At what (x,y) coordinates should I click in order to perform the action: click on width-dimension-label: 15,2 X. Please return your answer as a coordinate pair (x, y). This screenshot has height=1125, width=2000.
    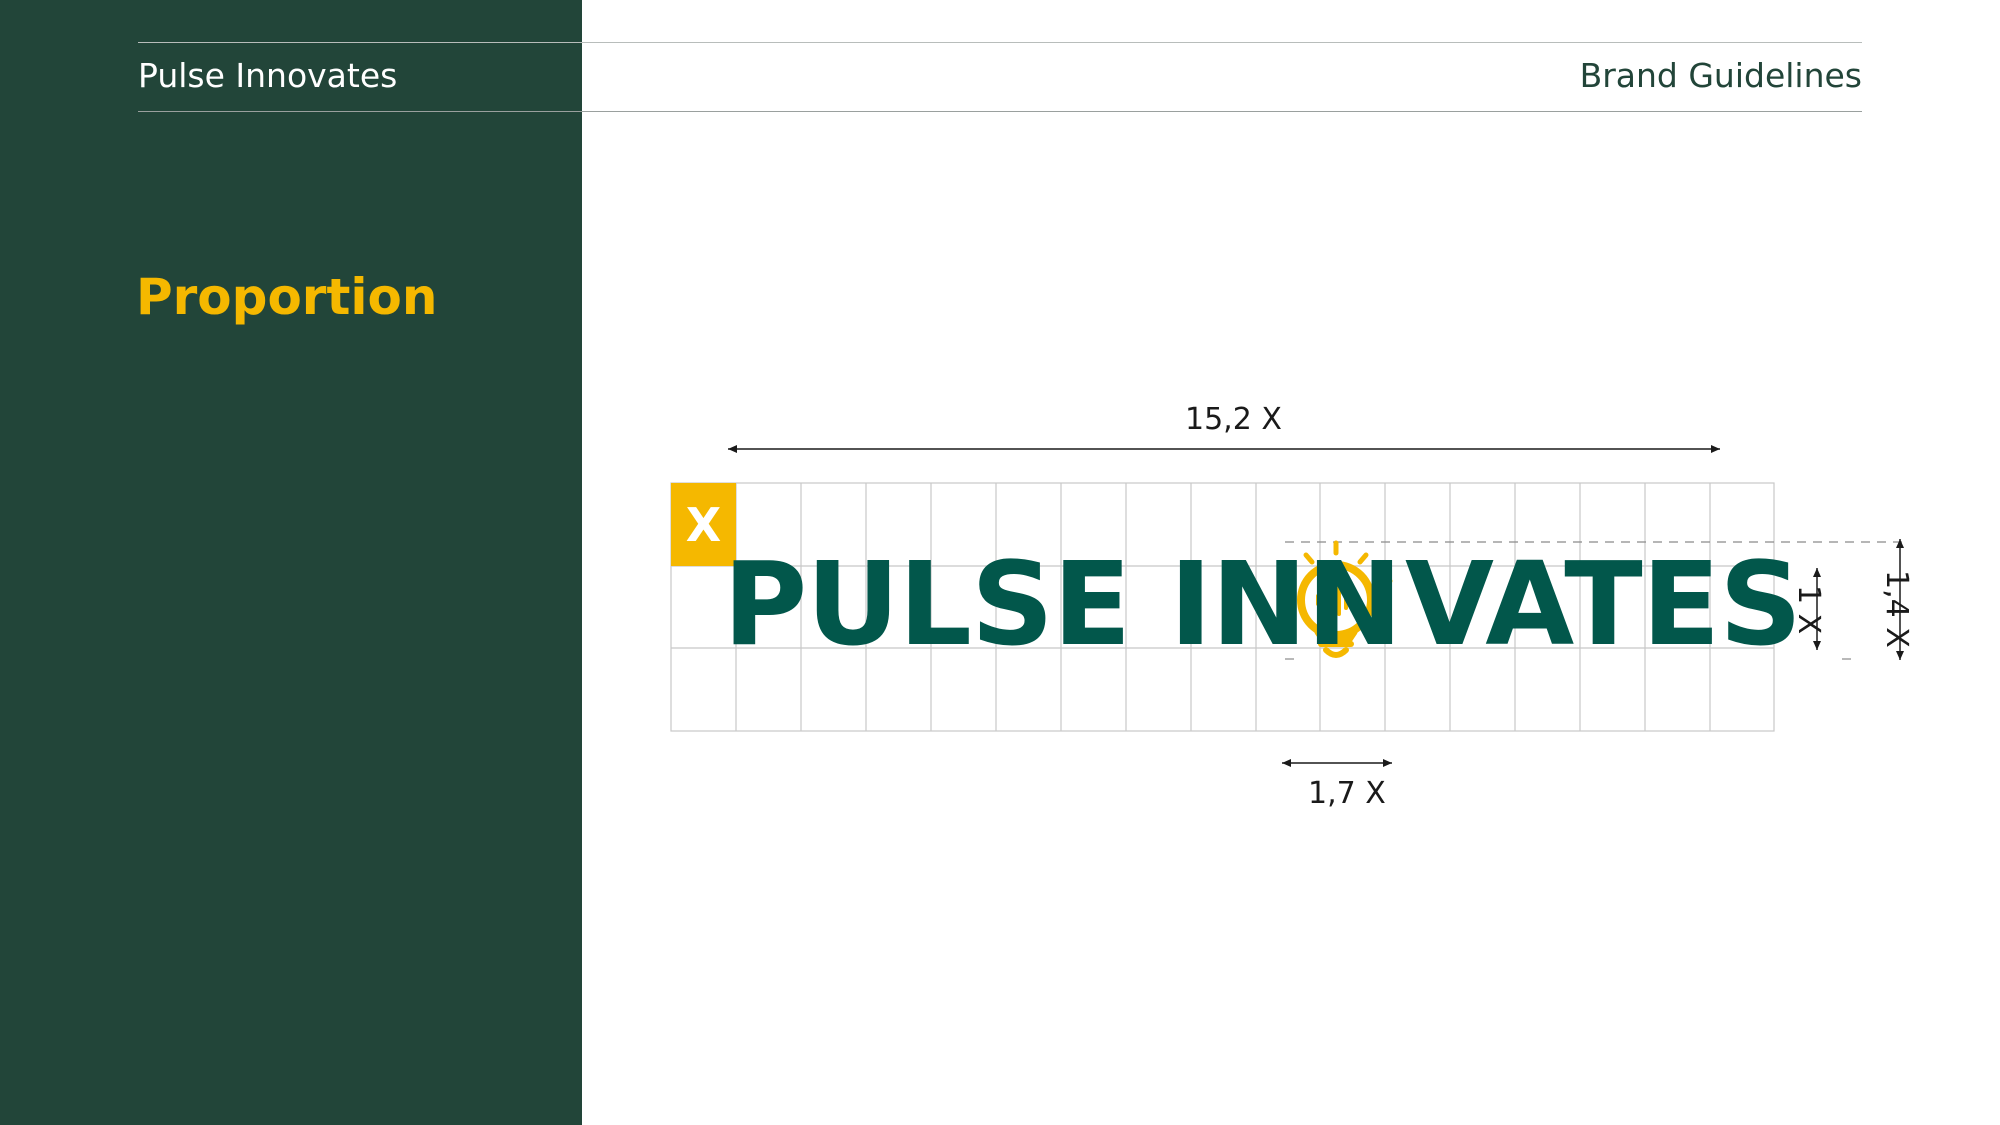
    Looking at the image, I should click on (1233, 419).